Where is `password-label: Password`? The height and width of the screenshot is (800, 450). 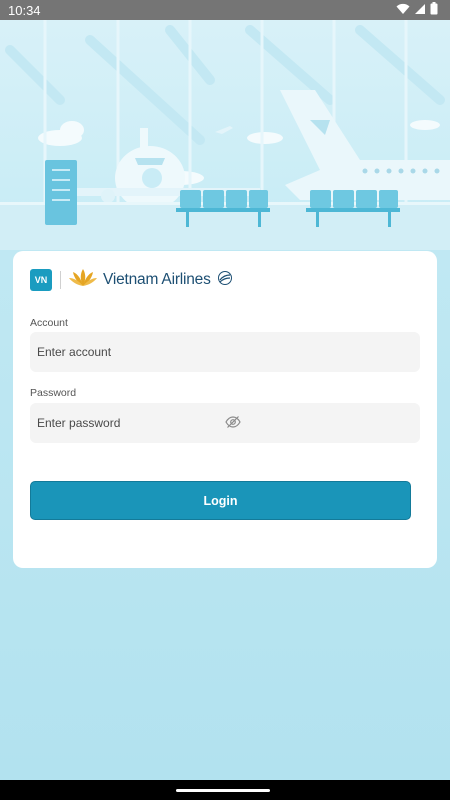
password-label: Password is located at coordinates (53, 393).